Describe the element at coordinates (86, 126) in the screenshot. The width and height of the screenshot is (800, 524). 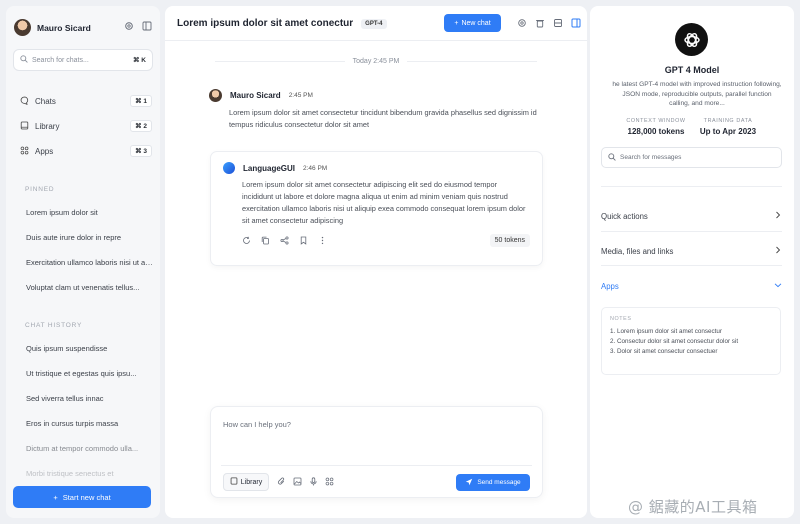
I see `sidebar-item-library: Library ⌘ 2` at that location.